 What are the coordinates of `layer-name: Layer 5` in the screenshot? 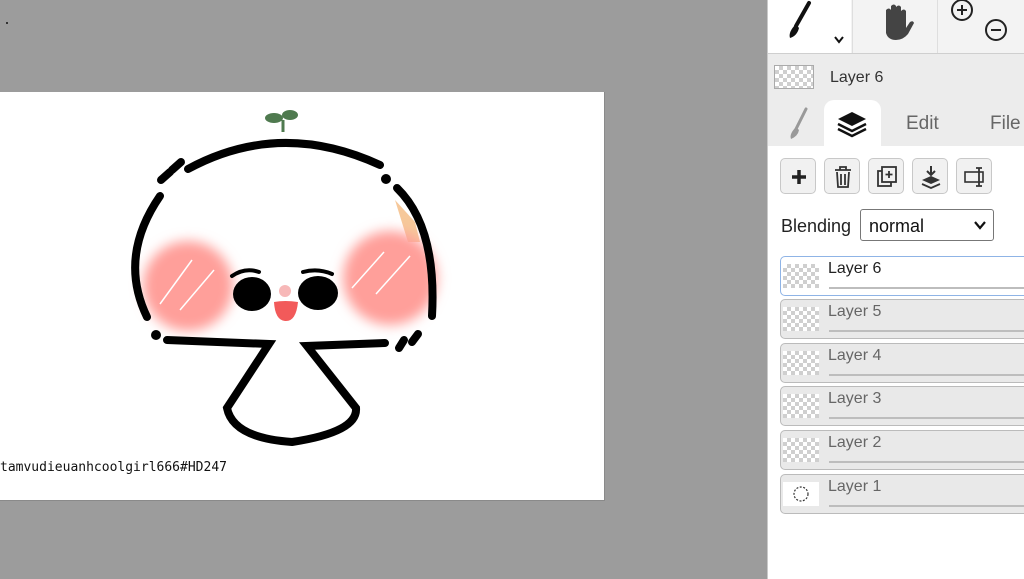 It's located at (855, 311).